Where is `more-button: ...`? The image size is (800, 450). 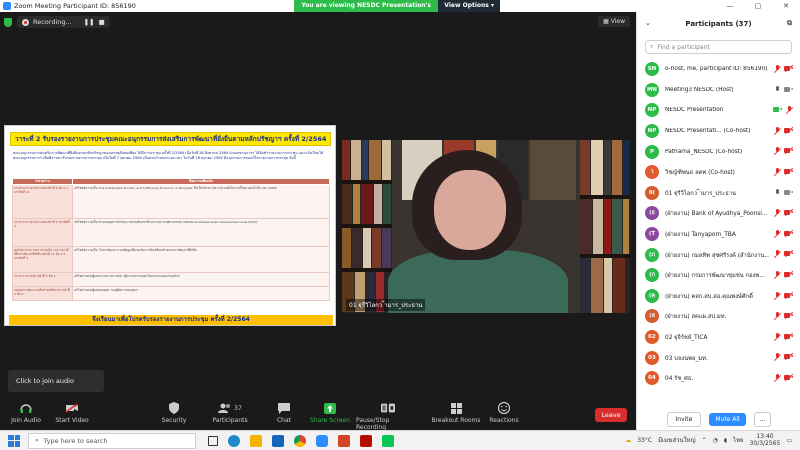 more-button: ... is located at coordinates (762, 419).